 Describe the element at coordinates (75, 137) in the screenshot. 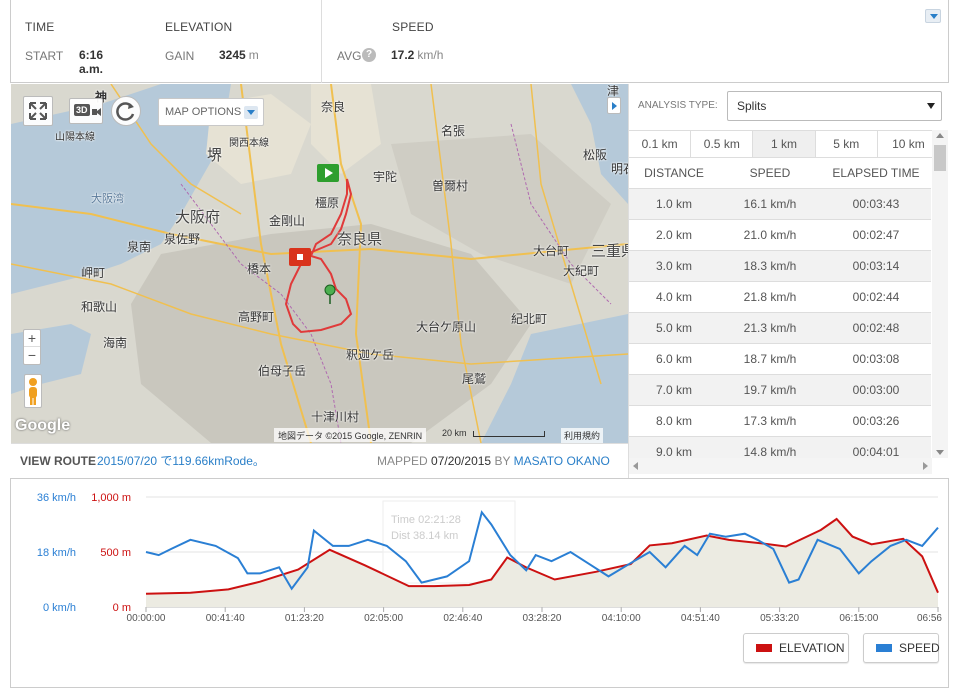

I see `map-label: 山陽本線` at that location.